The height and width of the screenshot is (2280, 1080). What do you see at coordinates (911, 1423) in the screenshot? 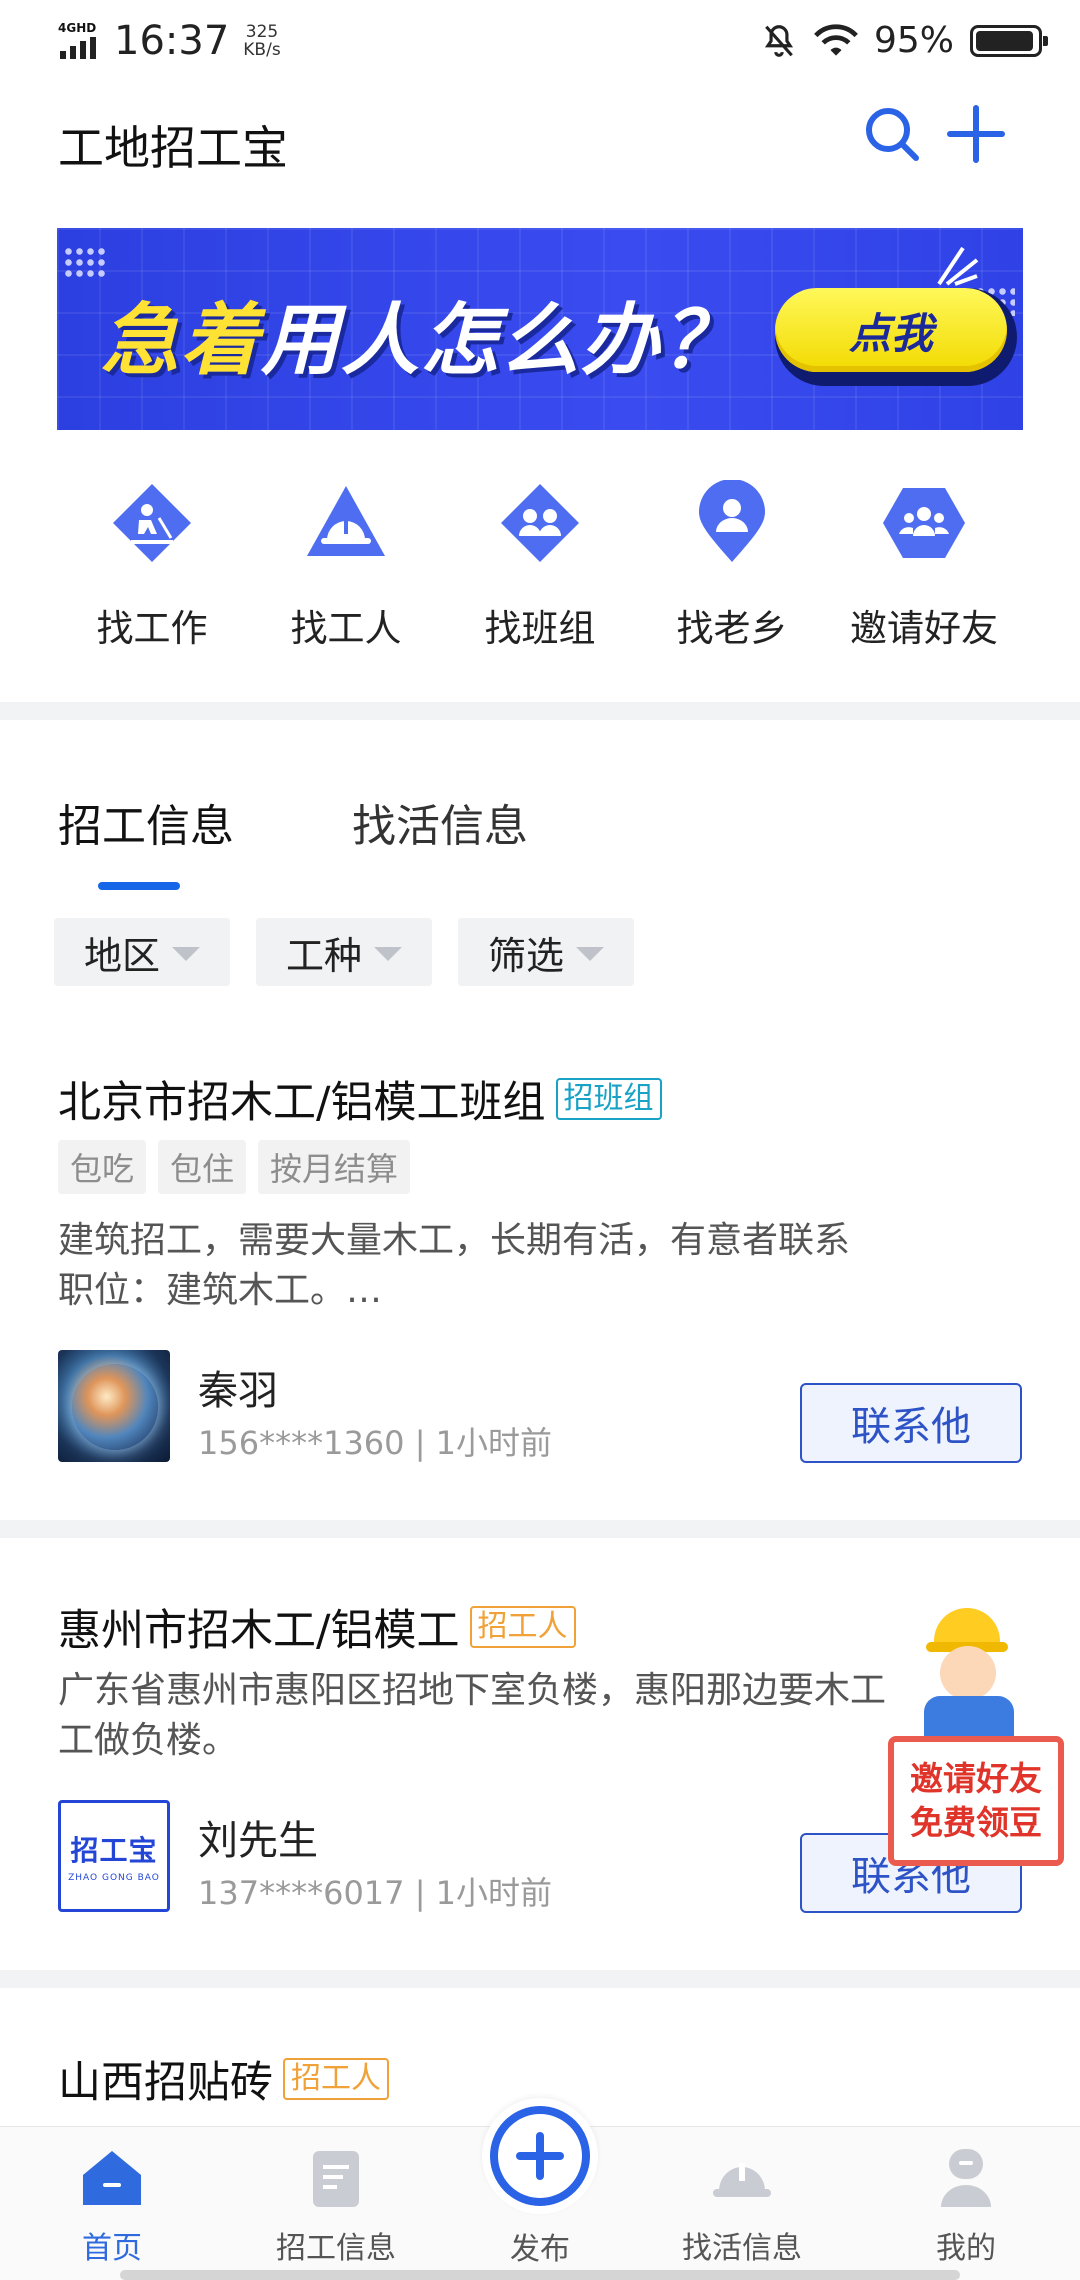
I see `contact-button: 联系他` at bounding box center [911, 1423].